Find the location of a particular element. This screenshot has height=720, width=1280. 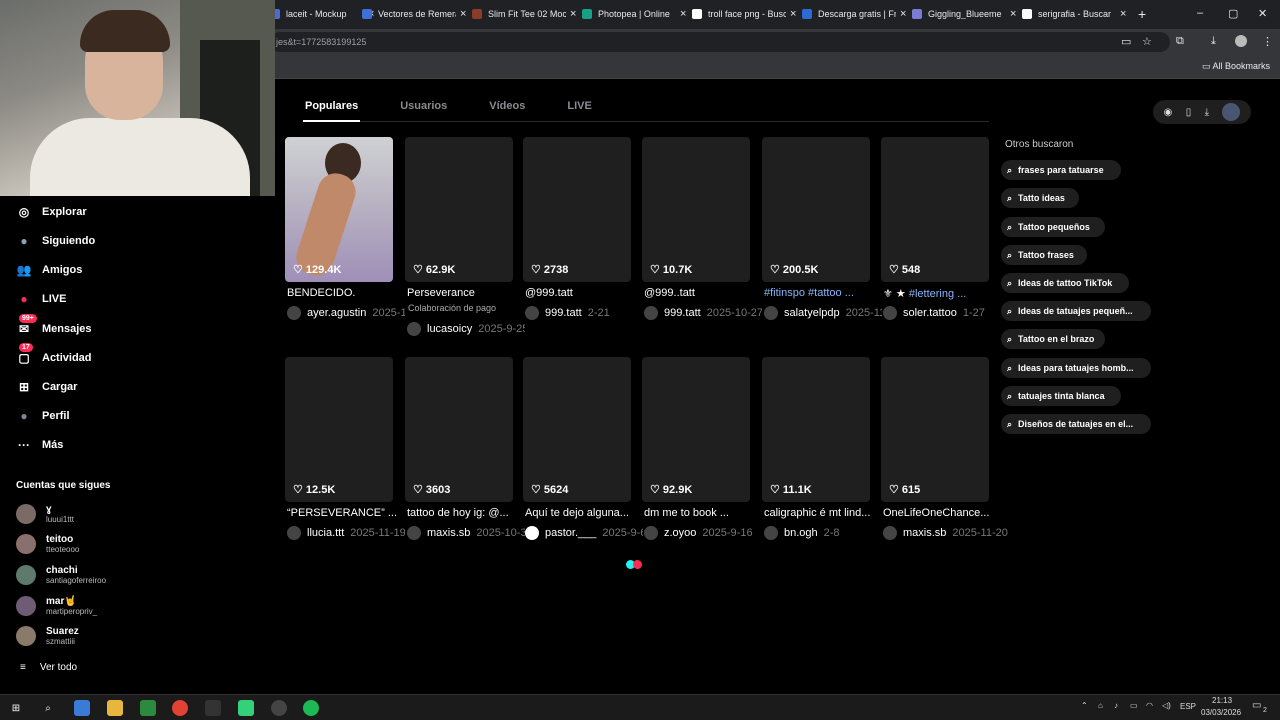

video-meta: 999.tatt 2025-10-27 is located at coordinates (703, 313).